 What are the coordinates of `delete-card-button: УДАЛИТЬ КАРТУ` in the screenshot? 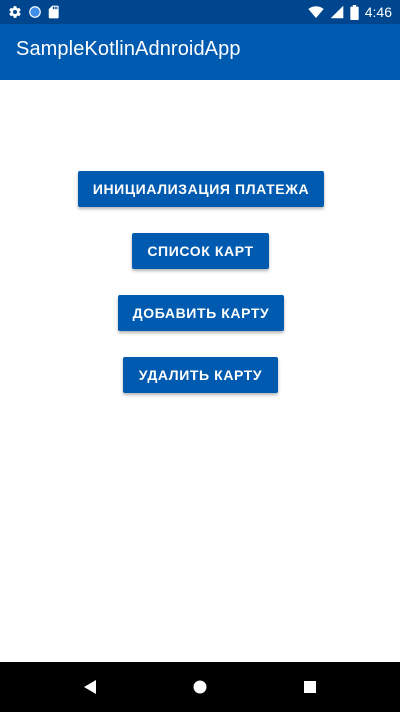 It's located at (200, 375).